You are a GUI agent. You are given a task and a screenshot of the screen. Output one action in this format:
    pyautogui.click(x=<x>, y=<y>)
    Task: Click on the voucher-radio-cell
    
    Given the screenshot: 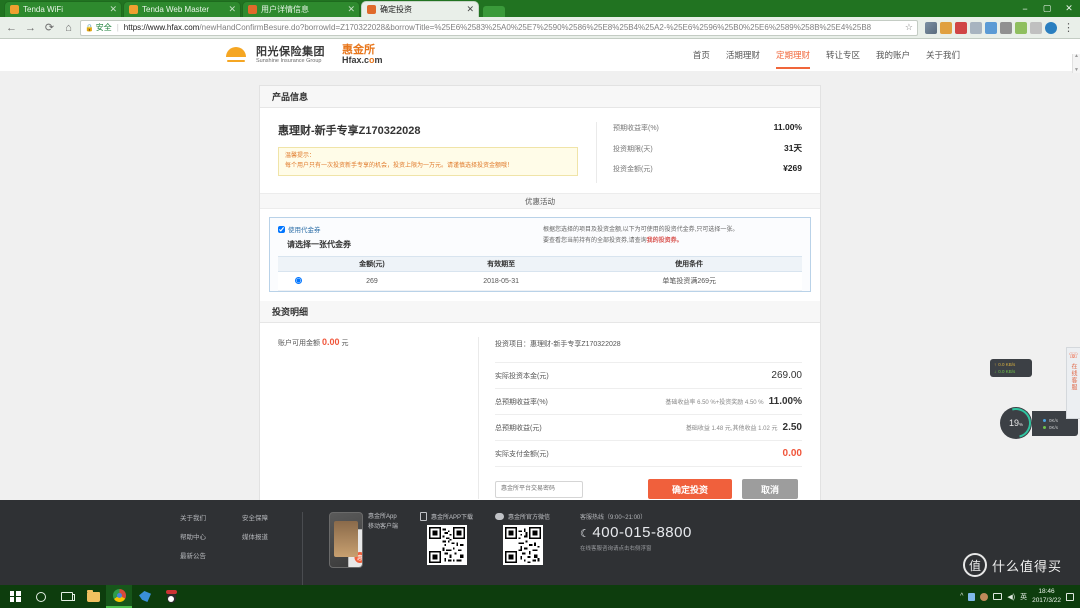 What is the action you would take?
    pyautogui.click(x=298, y=281)
    